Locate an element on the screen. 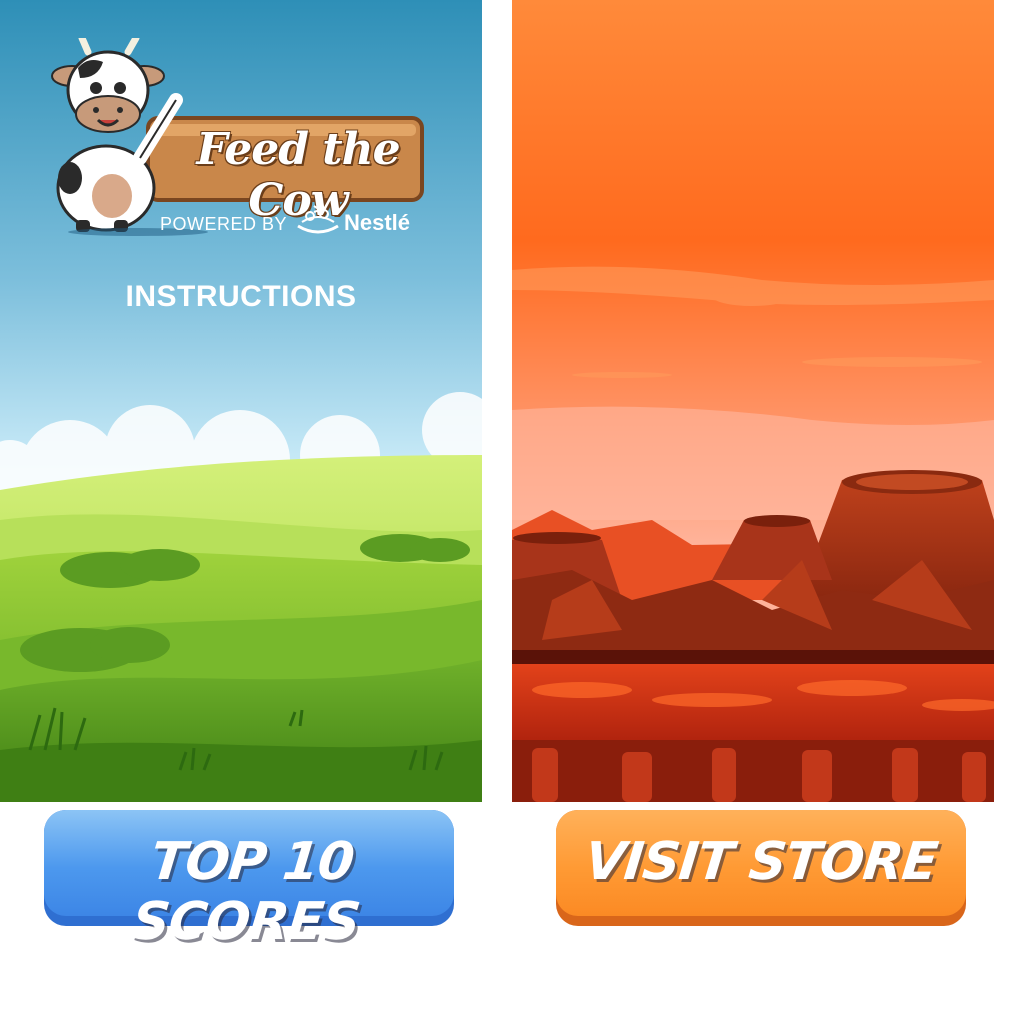 This screenshot has height=1024, width=1024. game-logo: Feed the Cow POWERED BY Nestlé is located at coordinates (238, 138).